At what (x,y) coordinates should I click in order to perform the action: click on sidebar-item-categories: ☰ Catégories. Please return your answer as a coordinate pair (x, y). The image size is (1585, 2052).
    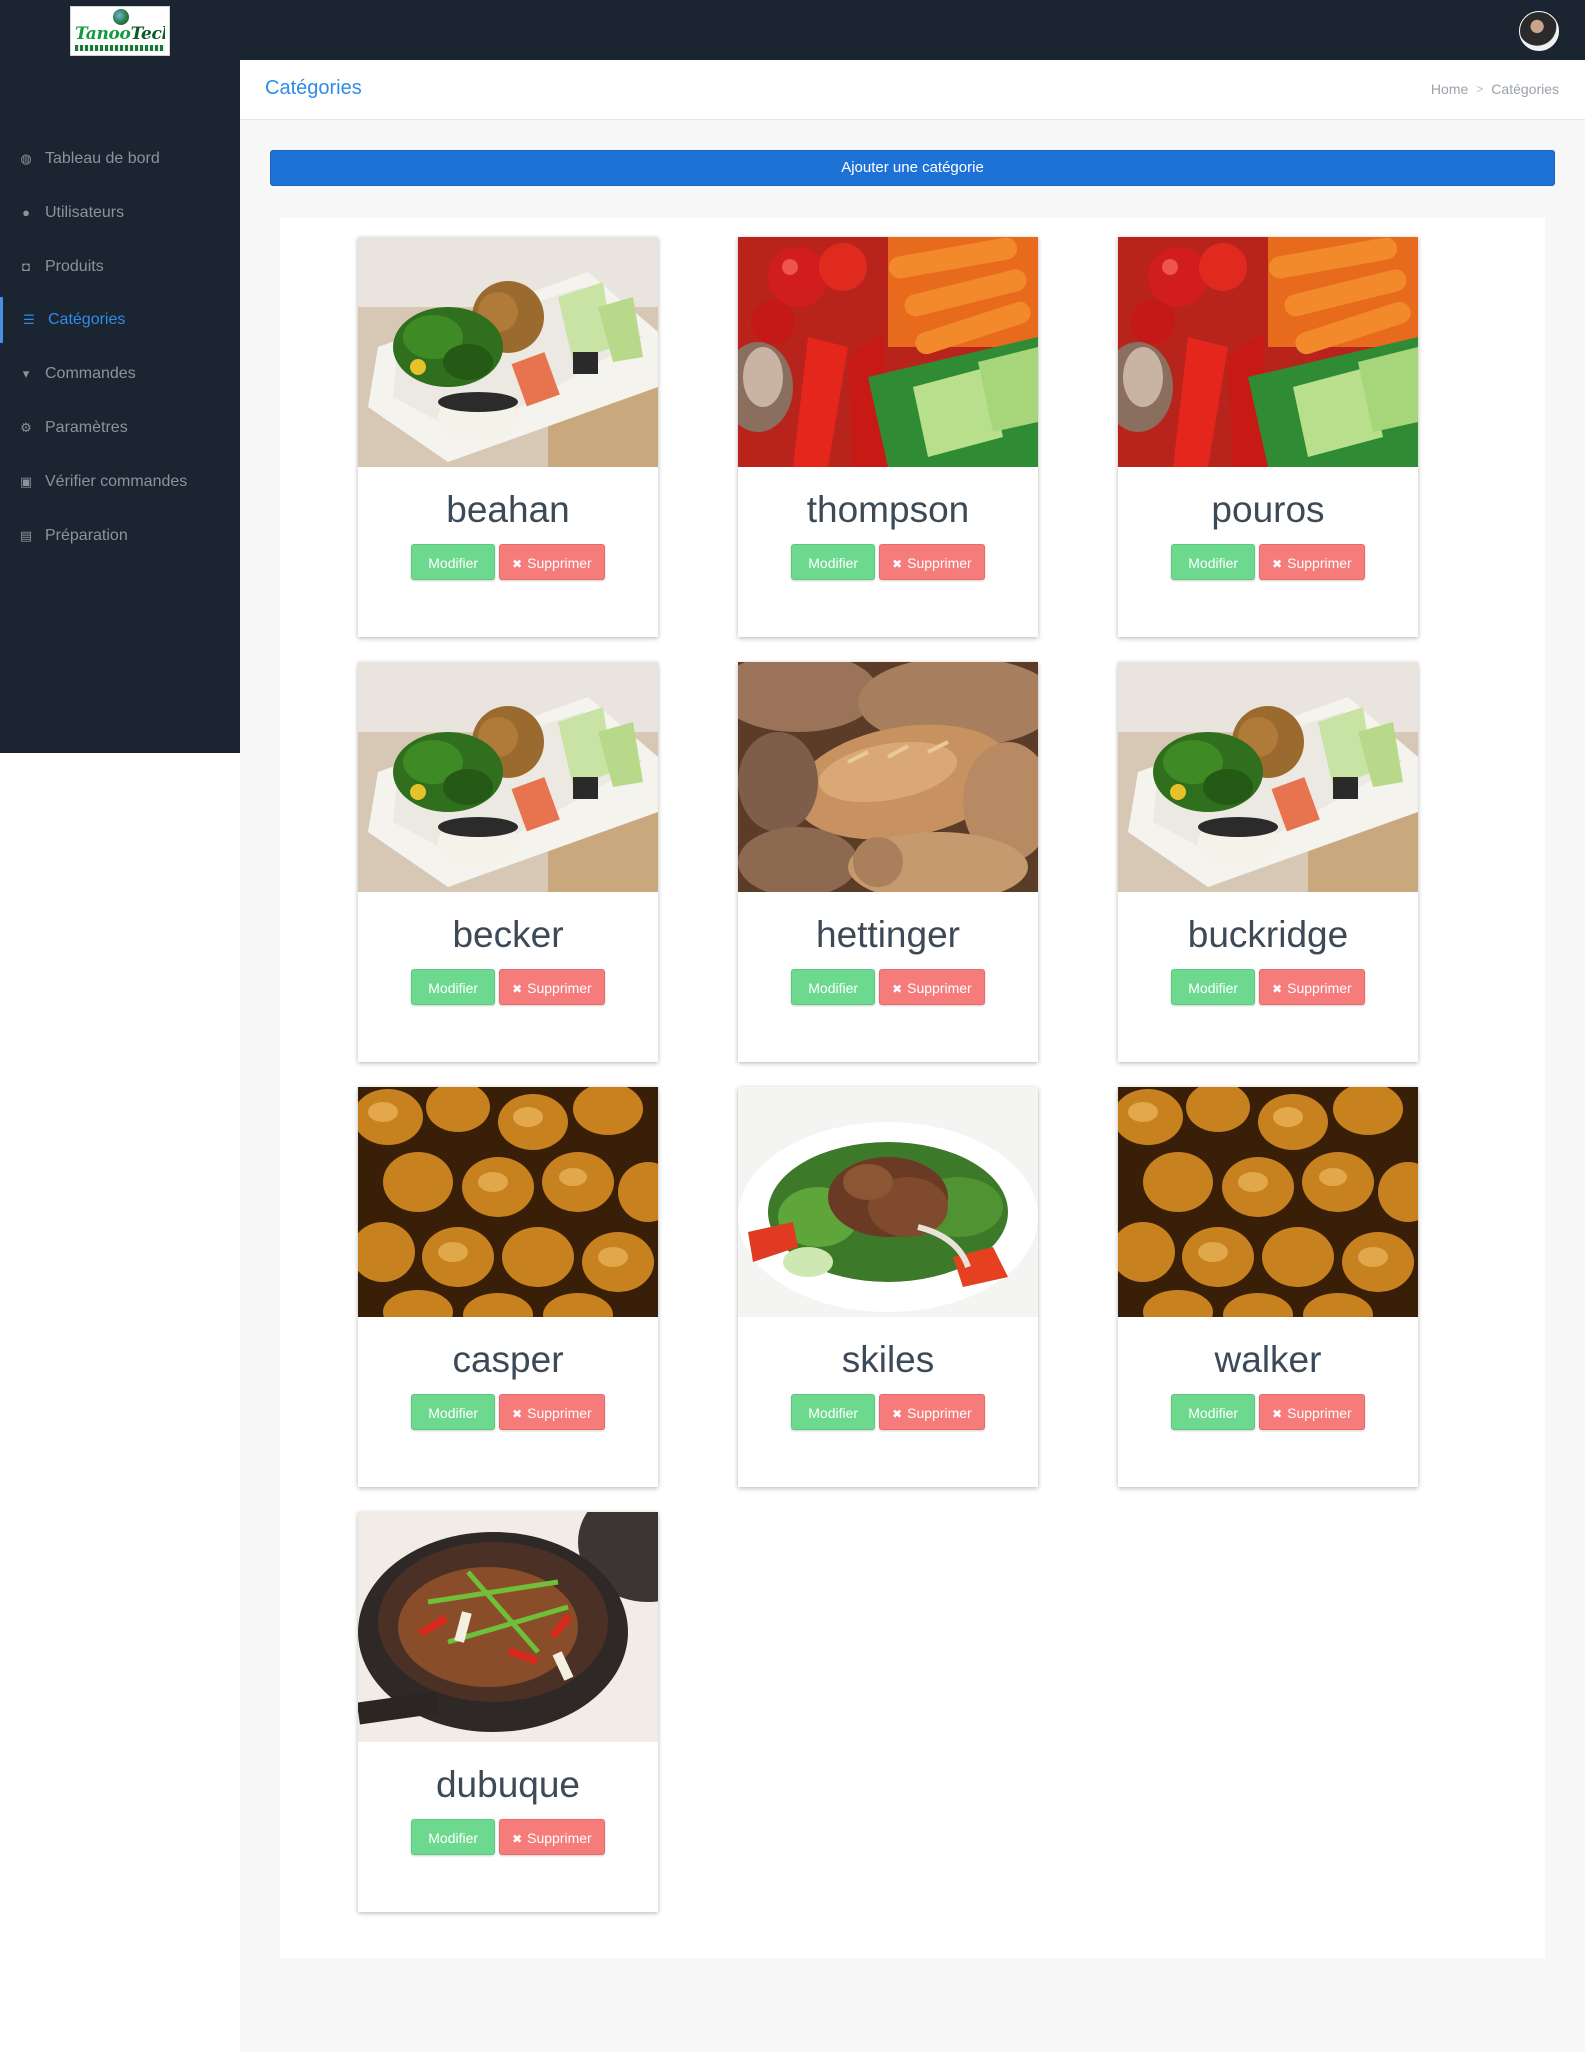
    Looking at the image, I should click on (120, 320).